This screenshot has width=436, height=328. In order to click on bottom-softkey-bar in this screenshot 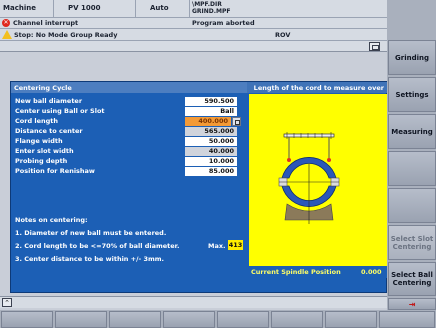, I will do `click(218, 319)`.